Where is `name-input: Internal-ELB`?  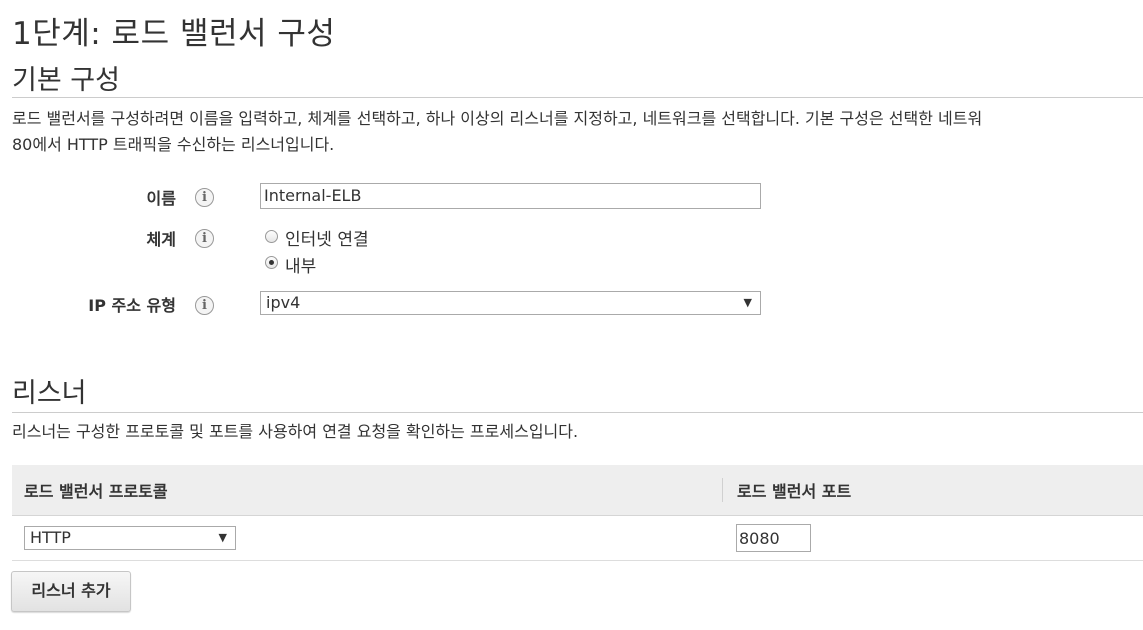
name-input: Internal-ELB is located at coordinates (510, 196).